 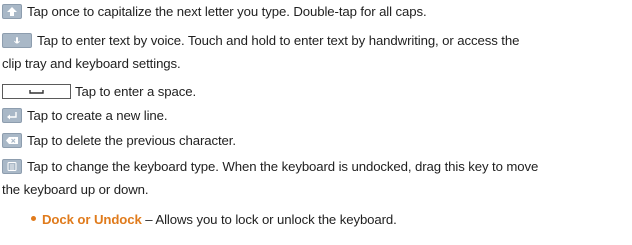 I want to click on space-bar-icon, so click(x=36, y=91).